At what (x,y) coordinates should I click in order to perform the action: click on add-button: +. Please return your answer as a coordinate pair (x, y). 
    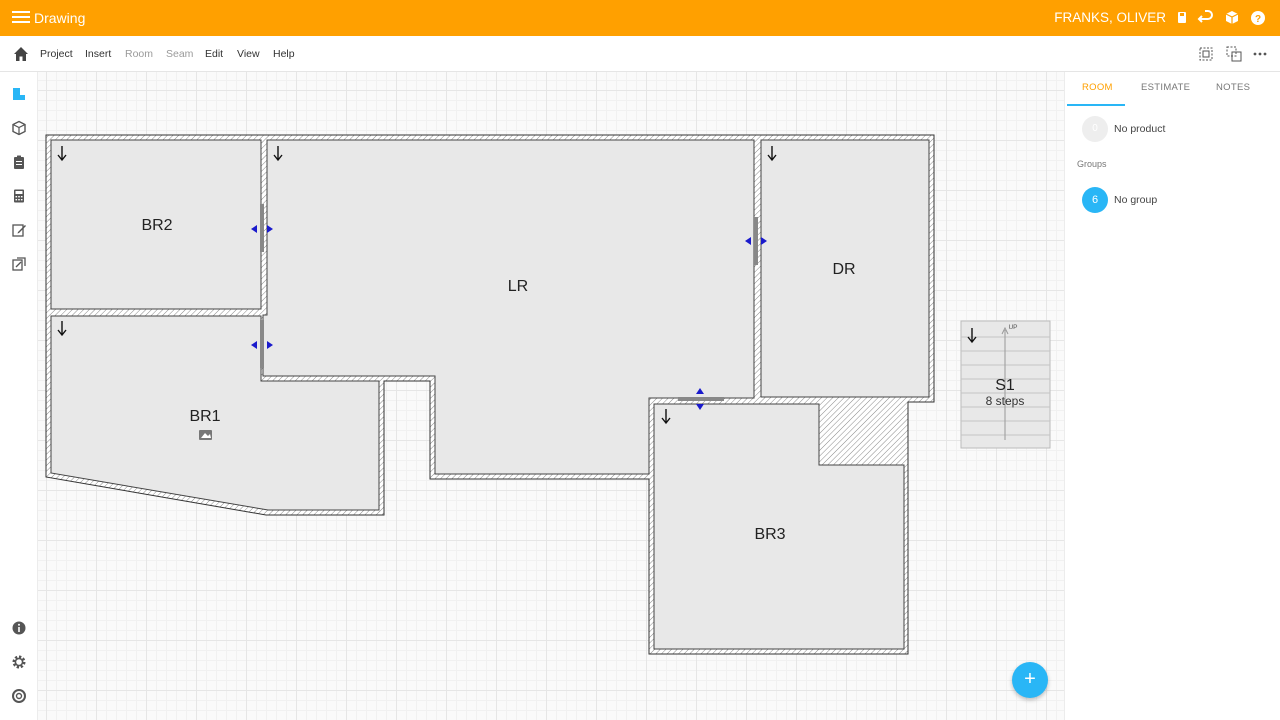
    Looking at the image, I should click on (1030, 680).